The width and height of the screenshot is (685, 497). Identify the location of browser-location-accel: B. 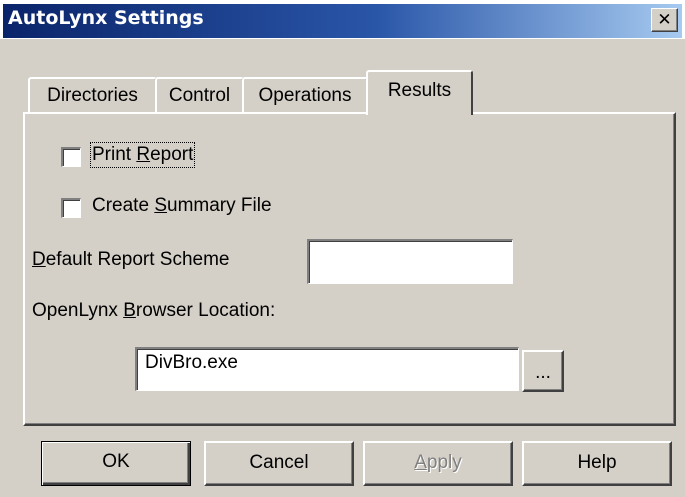
(129, 310).